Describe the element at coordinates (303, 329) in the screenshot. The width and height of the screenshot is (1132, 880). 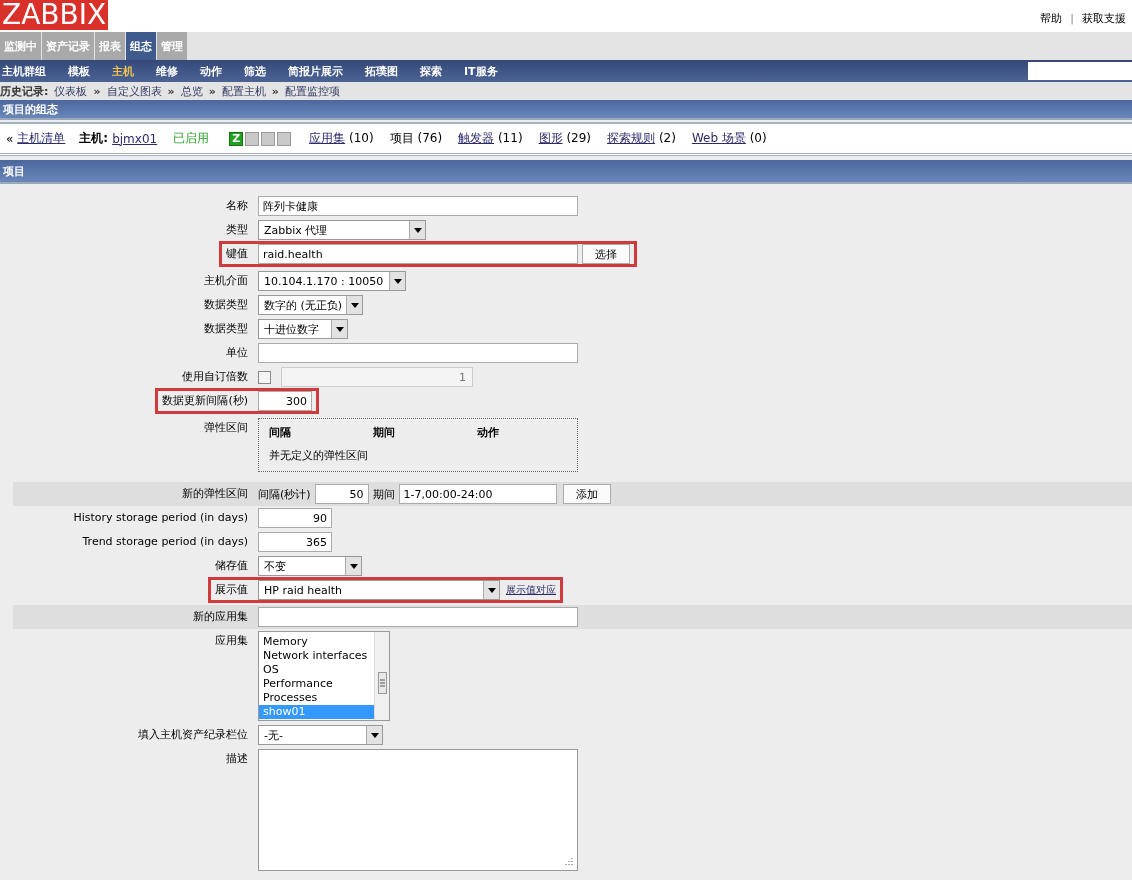
I see `select-field: 十进位数字` at that location.